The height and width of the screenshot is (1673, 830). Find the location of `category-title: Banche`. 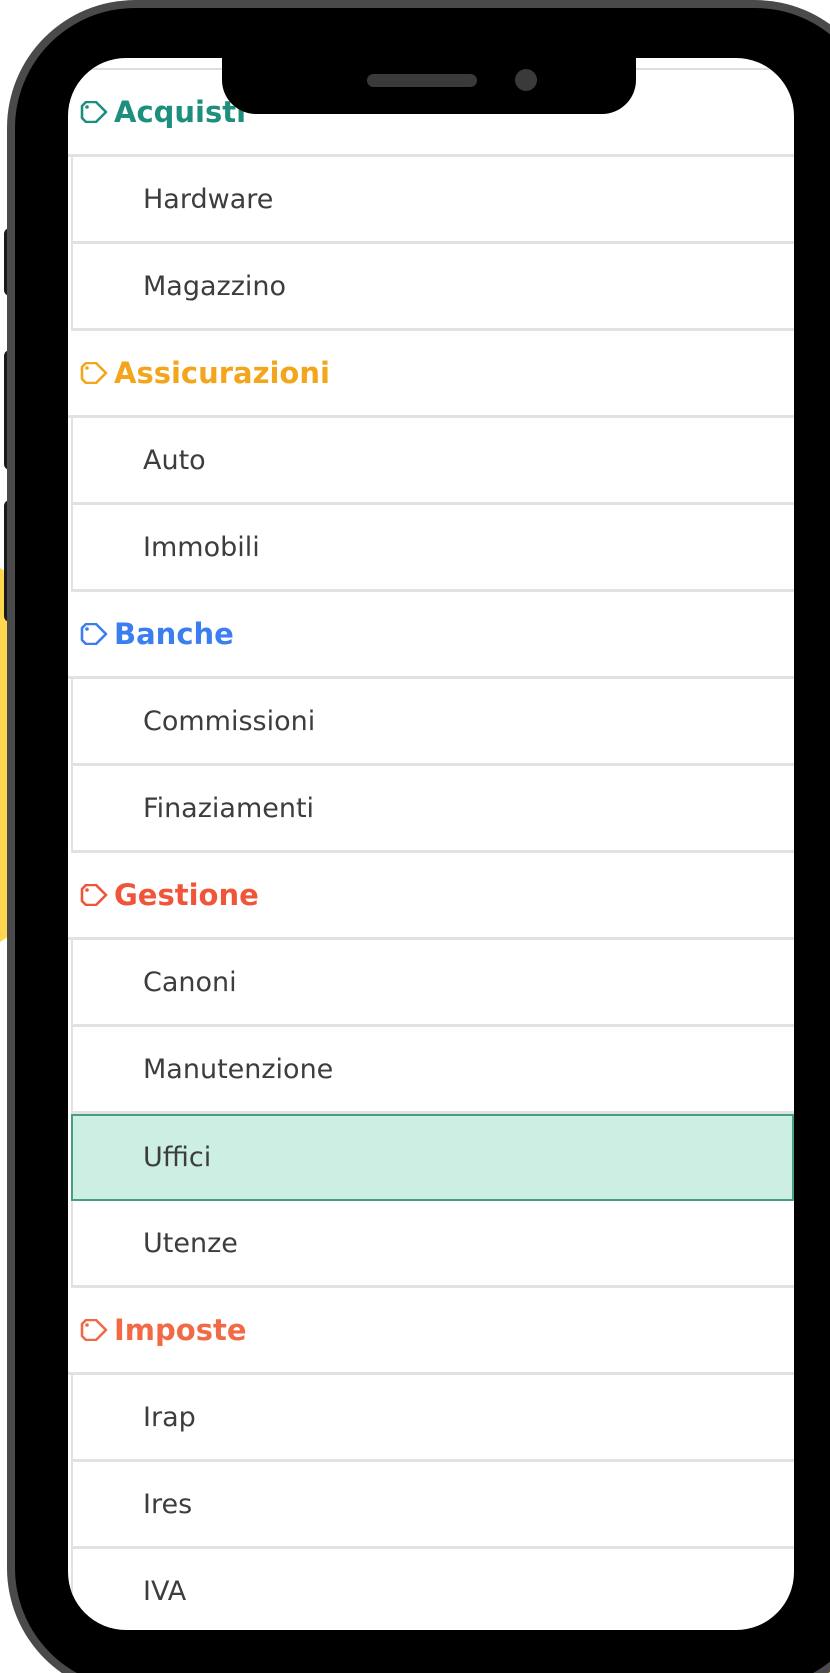

category-title: Banche is located at coordinates (174, 634).